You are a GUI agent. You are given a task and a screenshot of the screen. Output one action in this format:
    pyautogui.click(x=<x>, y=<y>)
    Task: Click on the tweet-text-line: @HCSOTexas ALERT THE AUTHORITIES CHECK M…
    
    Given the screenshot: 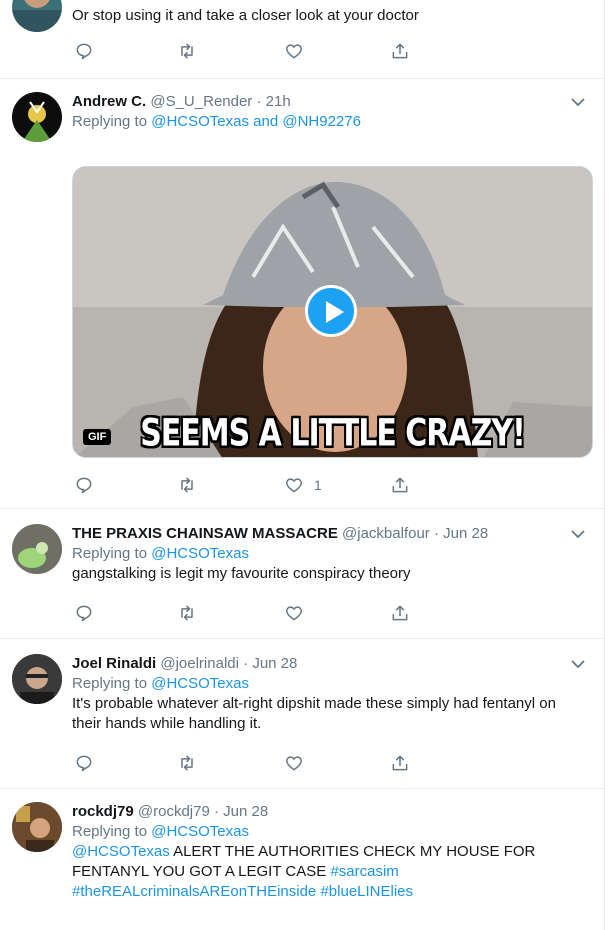 What is the action you would take?
    pyautogui.click(x=304, y=851)
    